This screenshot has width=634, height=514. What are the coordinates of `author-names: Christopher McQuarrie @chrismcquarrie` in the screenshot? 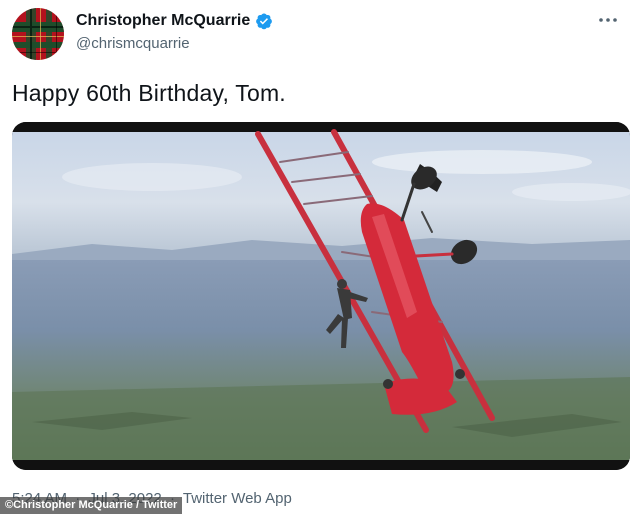 It's located at (174, 32).